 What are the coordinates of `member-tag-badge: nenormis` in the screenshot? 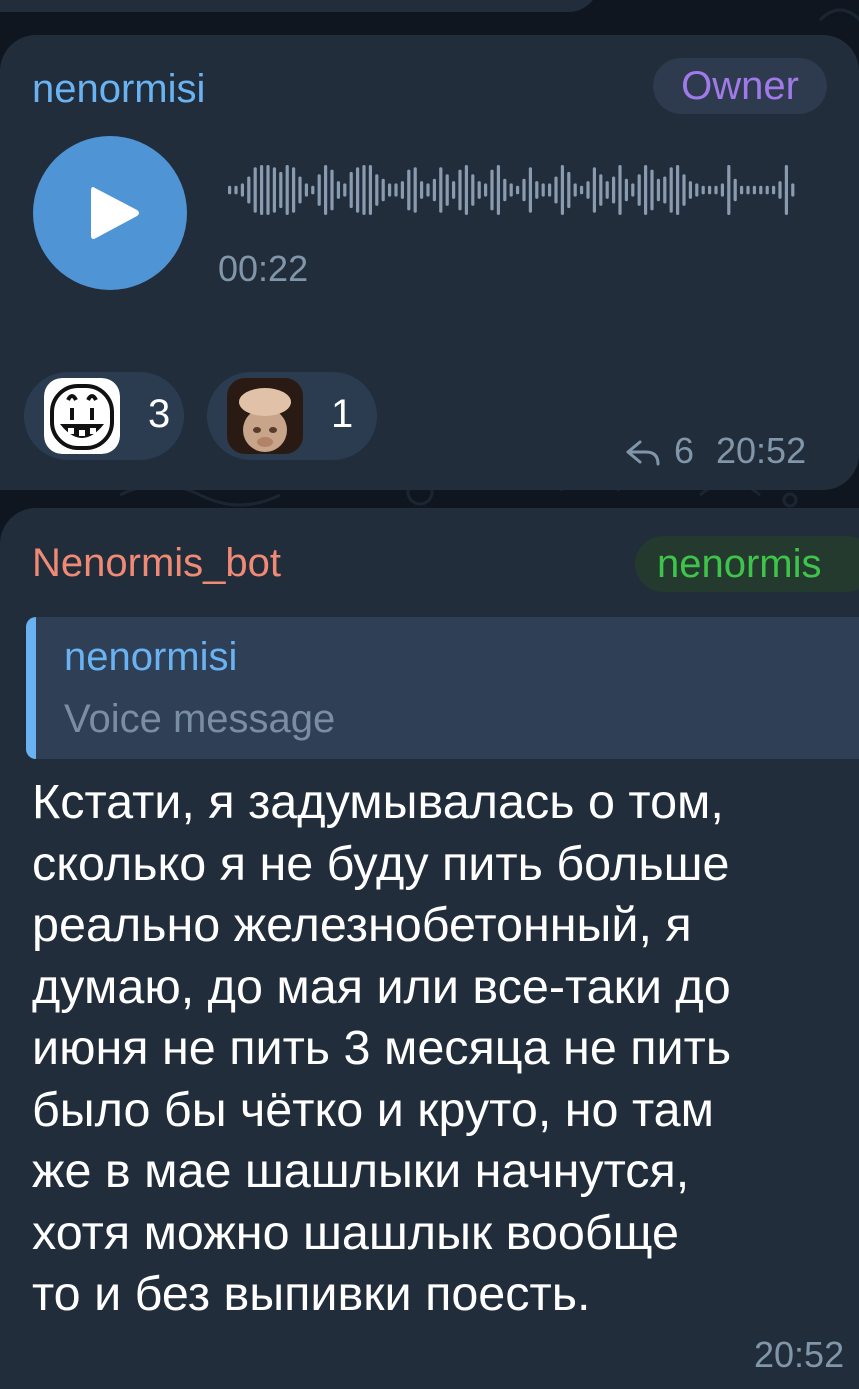 It's located at (747, 564).